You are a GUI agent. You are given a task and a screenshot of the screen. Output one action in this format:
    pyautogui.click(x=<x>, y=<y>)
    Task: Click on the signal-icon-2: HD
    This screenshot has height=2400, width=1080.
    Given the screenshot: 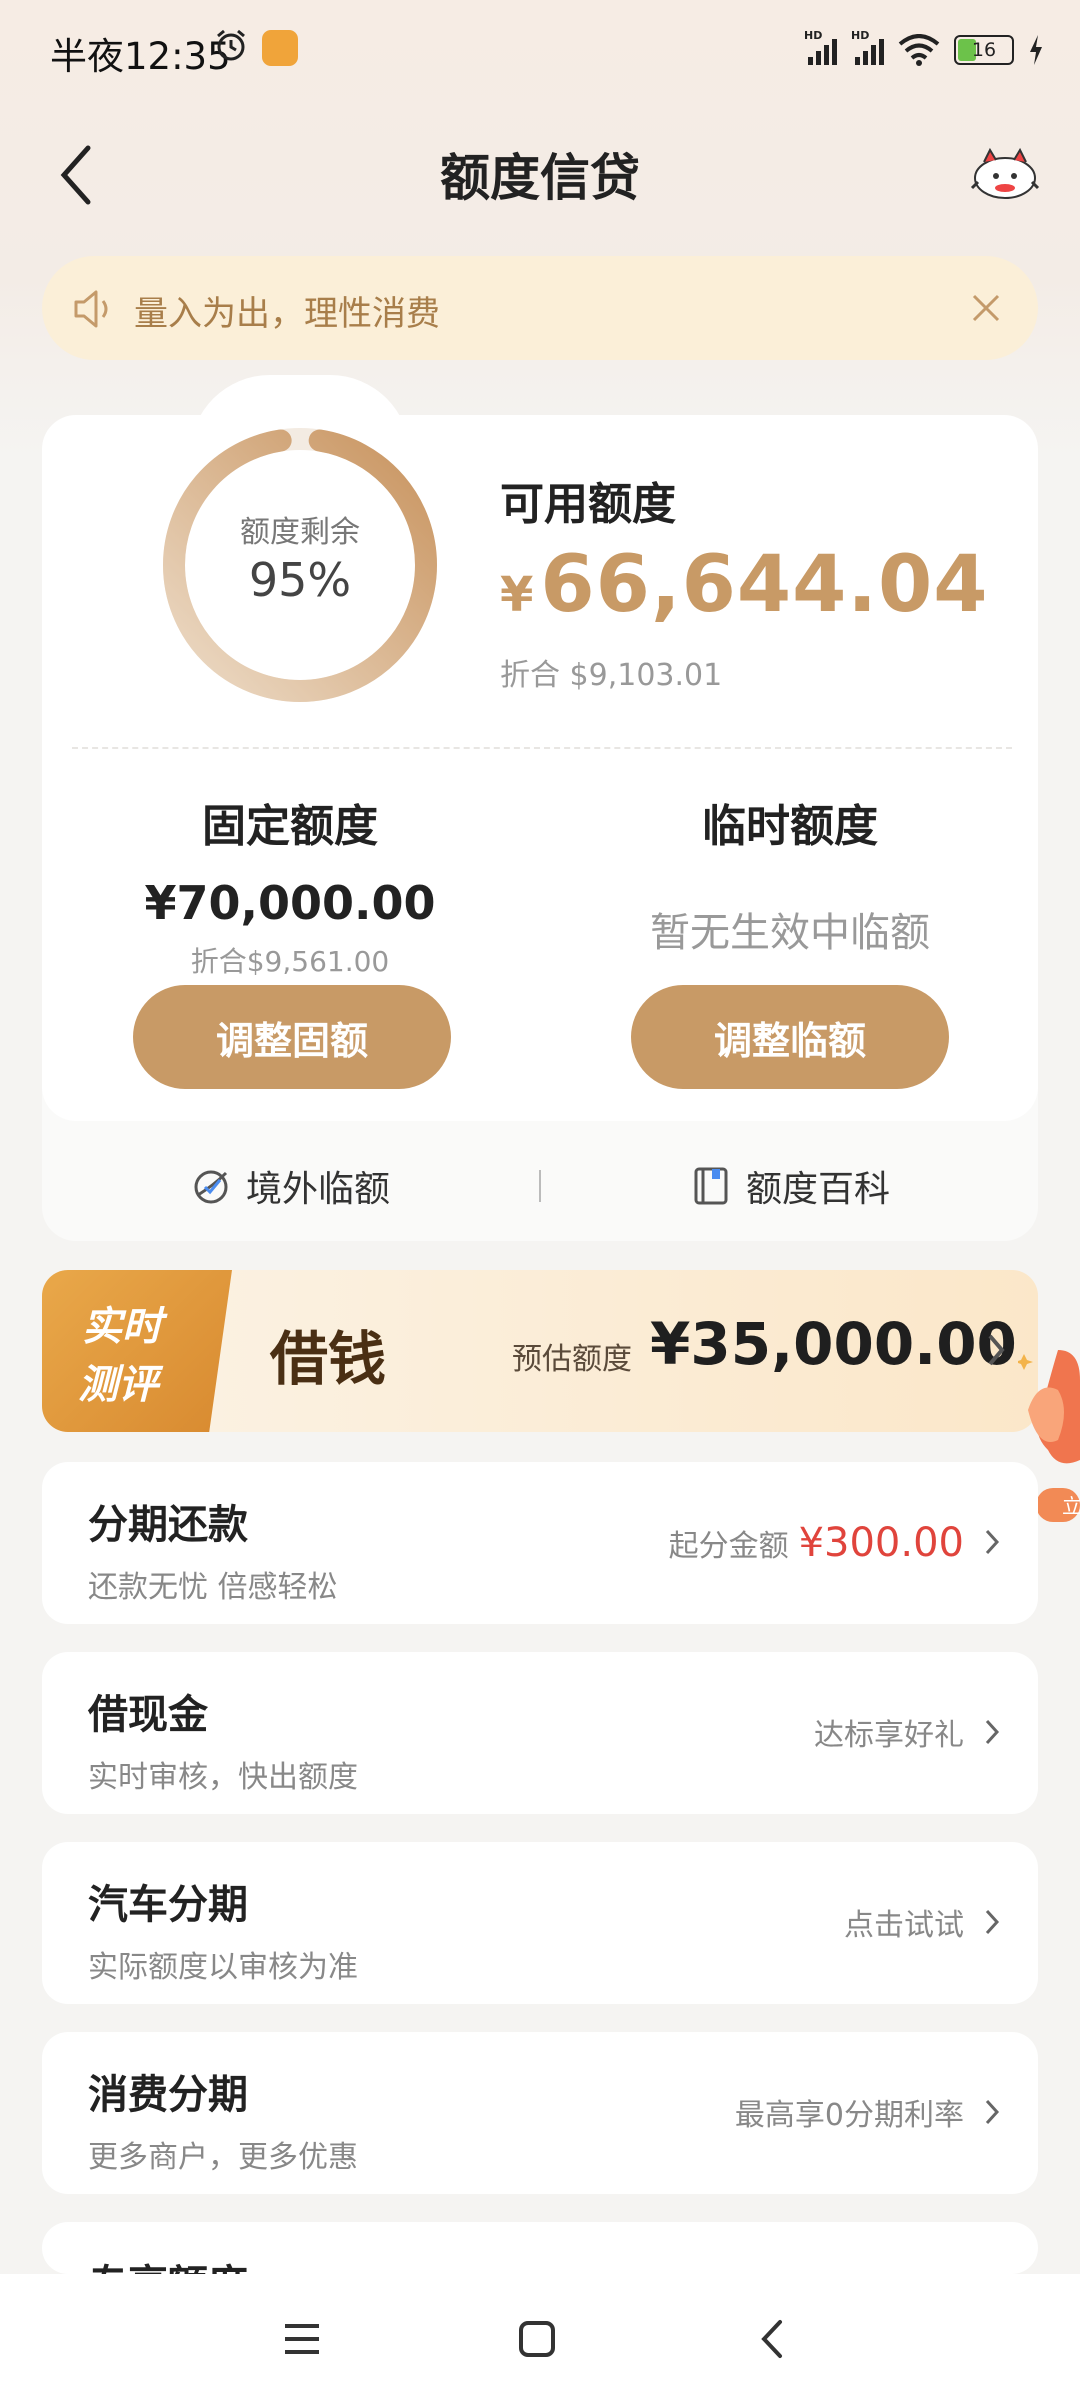 What is the action you would take?
    pyautogui.click(x=867, y=47)
    